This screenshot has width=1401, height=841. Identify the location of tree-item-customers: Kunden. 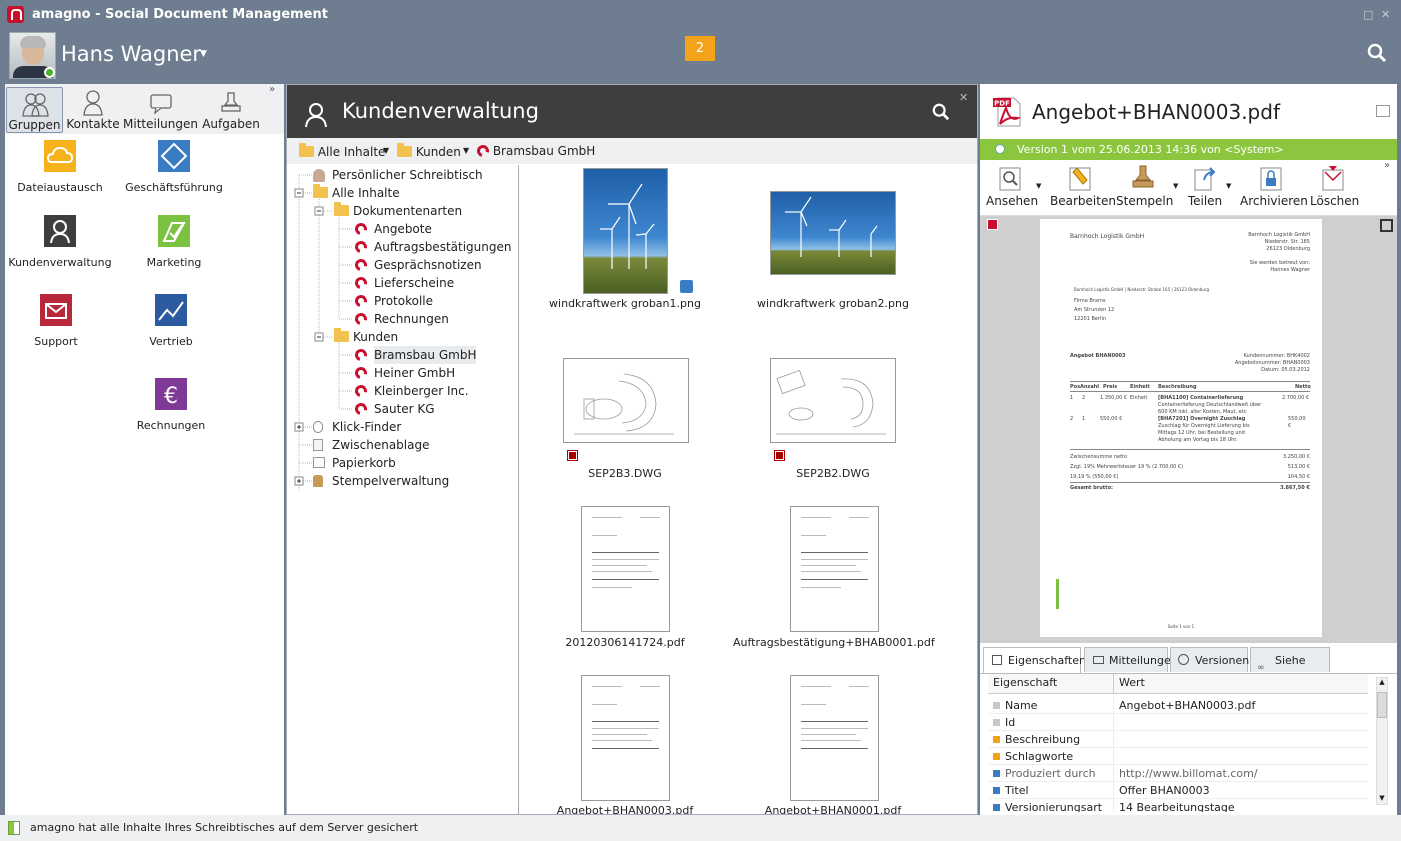
(366, 337).